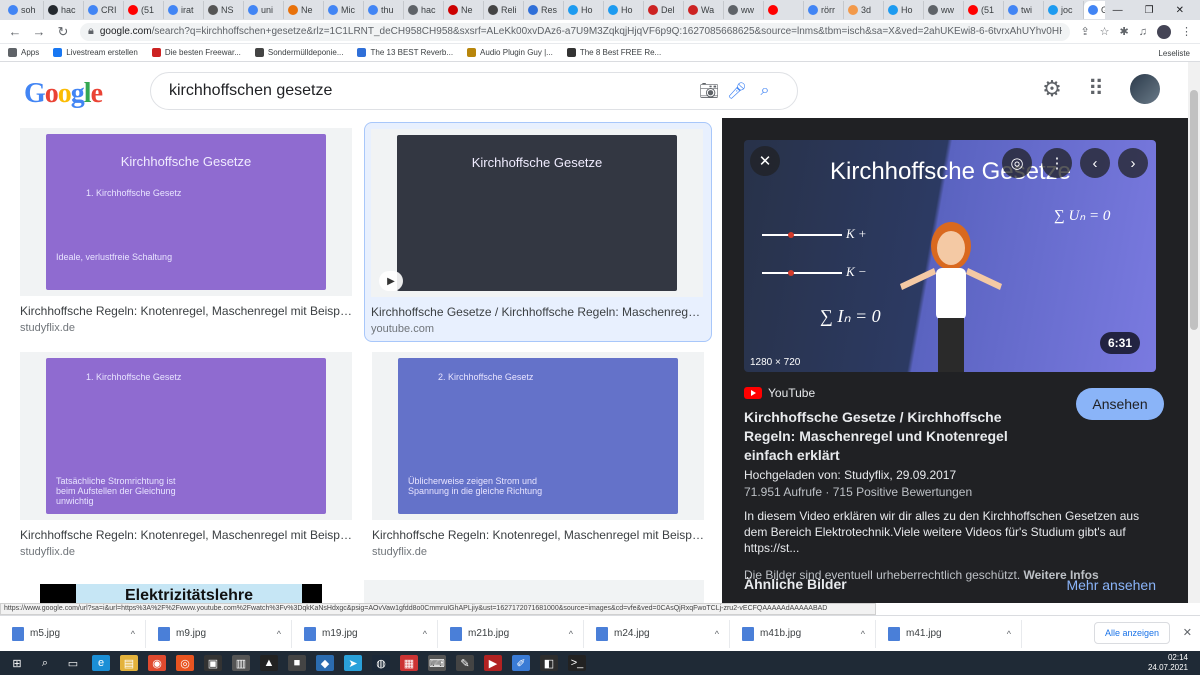 The image size is (1200, 675). I want to click on share-icon: ⇪, so click(1084, 31).